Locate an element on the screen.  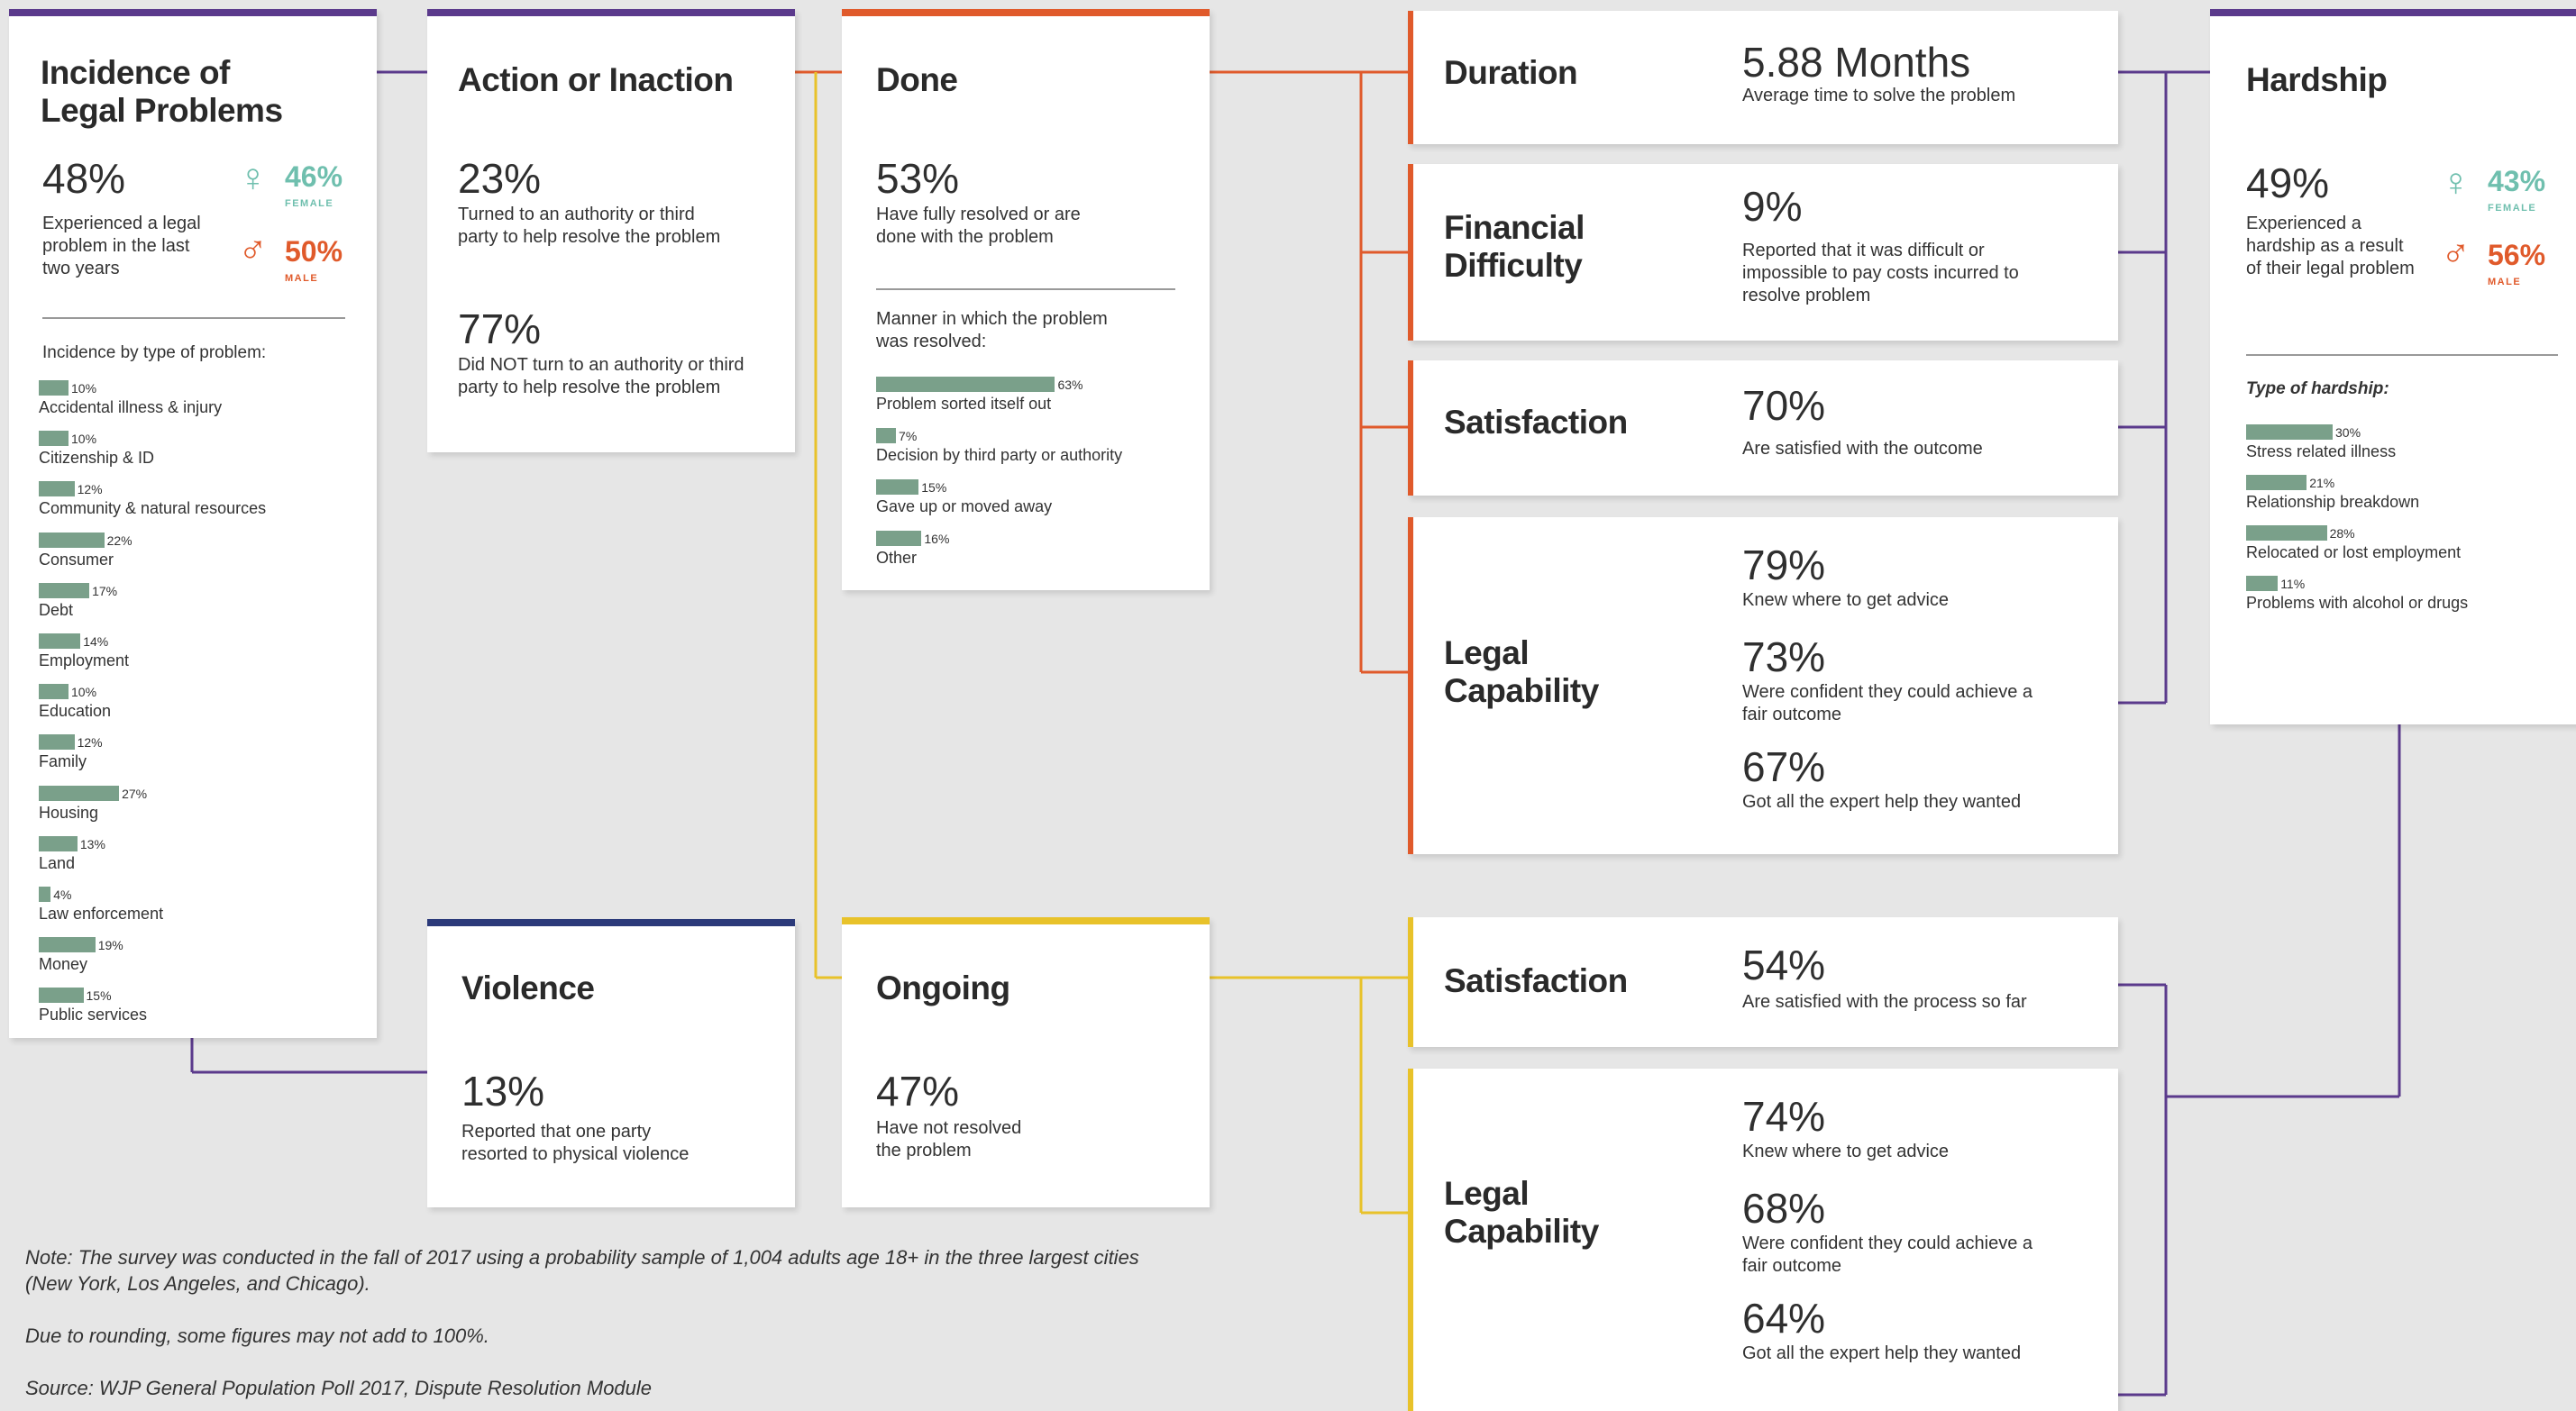
violence-title: Violence is located at coordinates (528, 988).